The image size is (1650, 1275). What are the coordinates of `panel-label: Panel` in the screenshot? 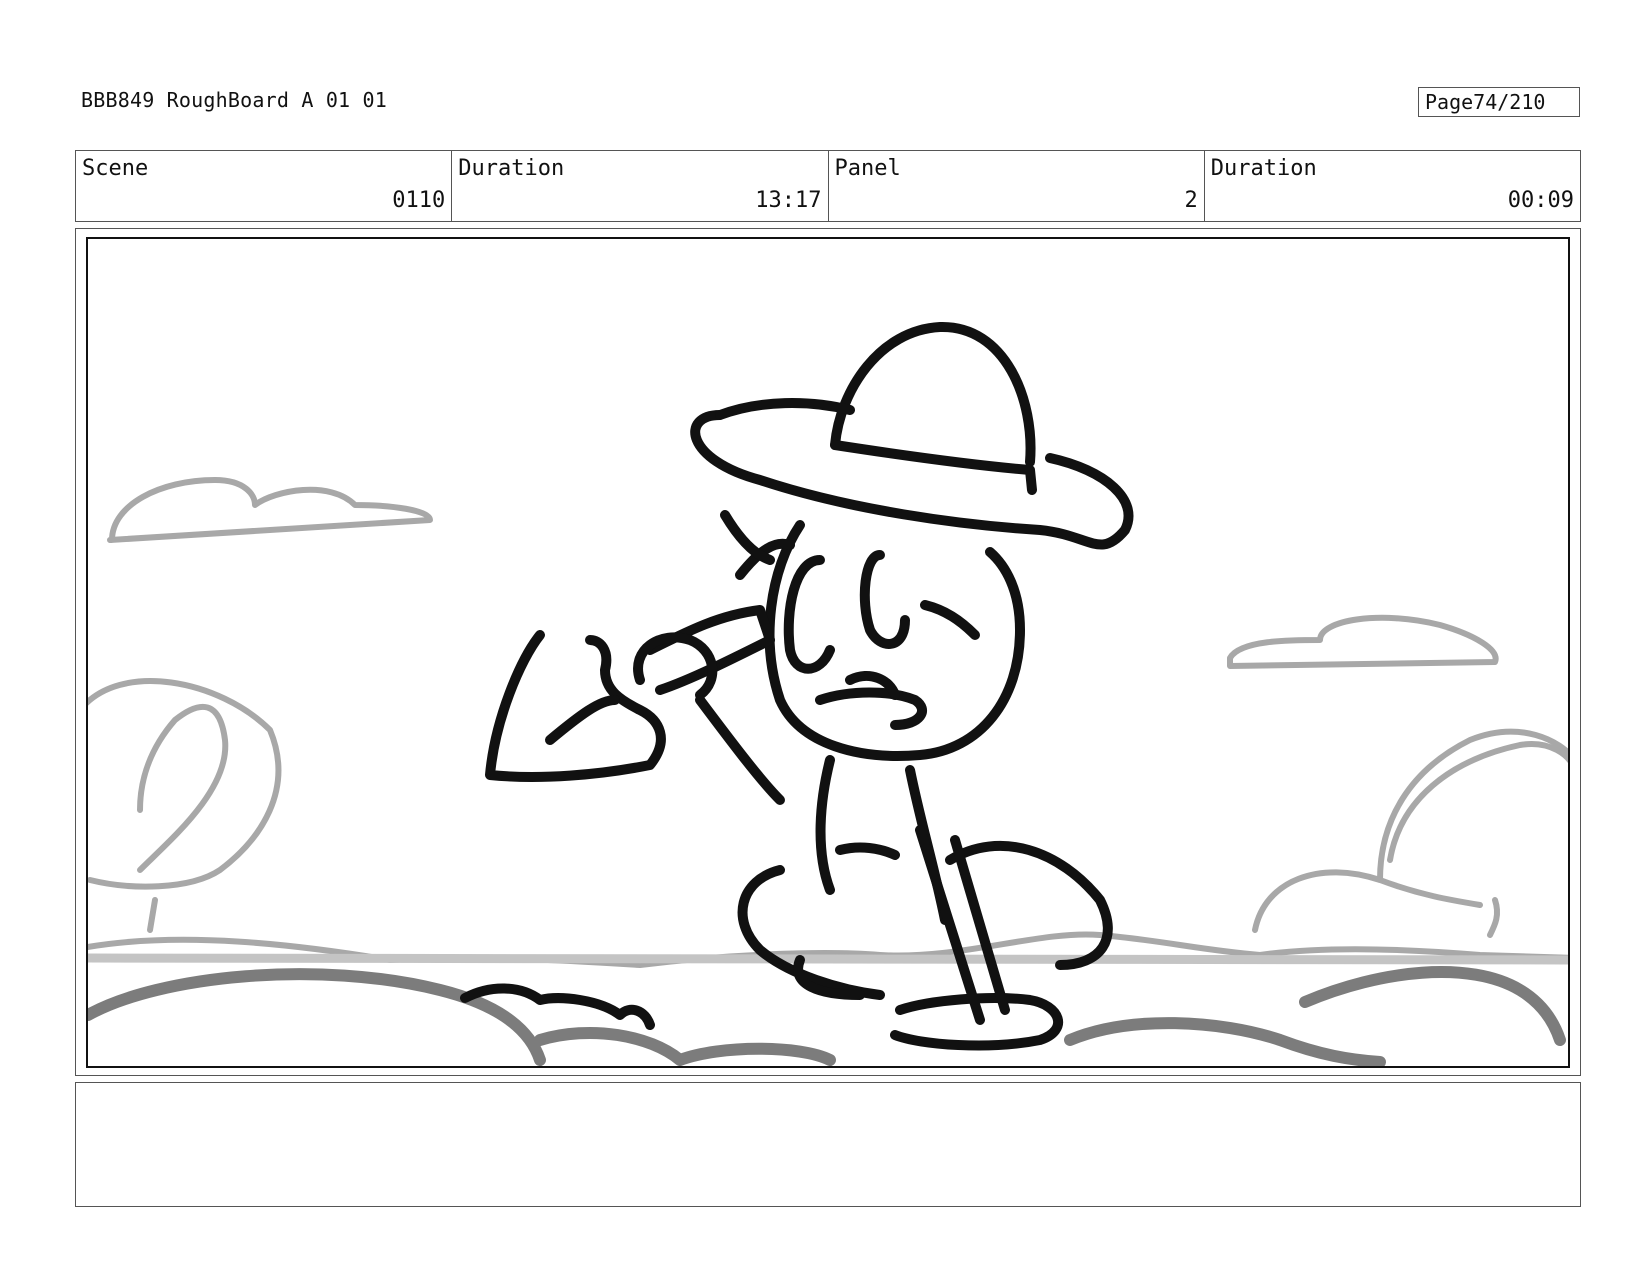 It's located at (867, 168).